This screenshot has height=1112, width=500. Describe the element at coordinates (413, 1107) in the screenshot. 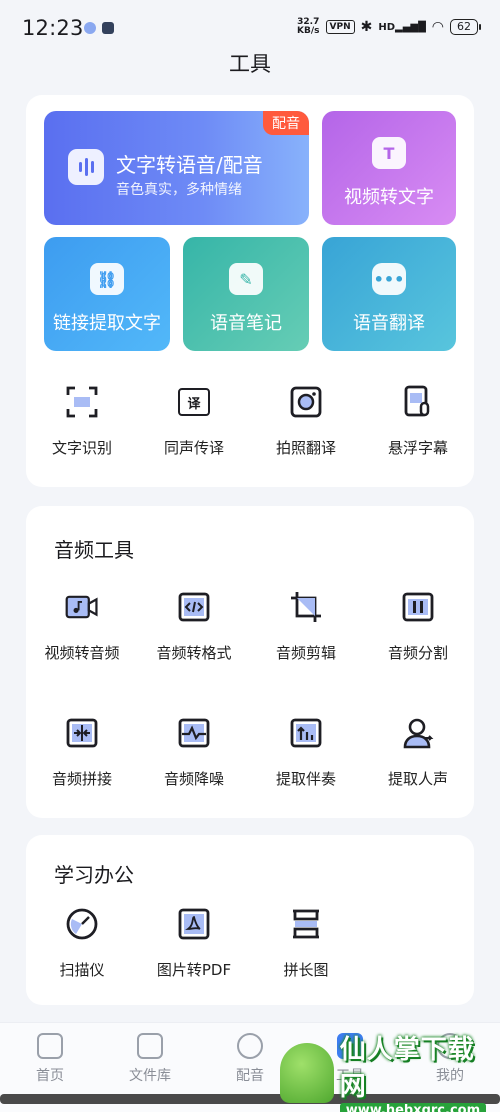

I see `watermark-url: www.hebxqrc.com` at that location.